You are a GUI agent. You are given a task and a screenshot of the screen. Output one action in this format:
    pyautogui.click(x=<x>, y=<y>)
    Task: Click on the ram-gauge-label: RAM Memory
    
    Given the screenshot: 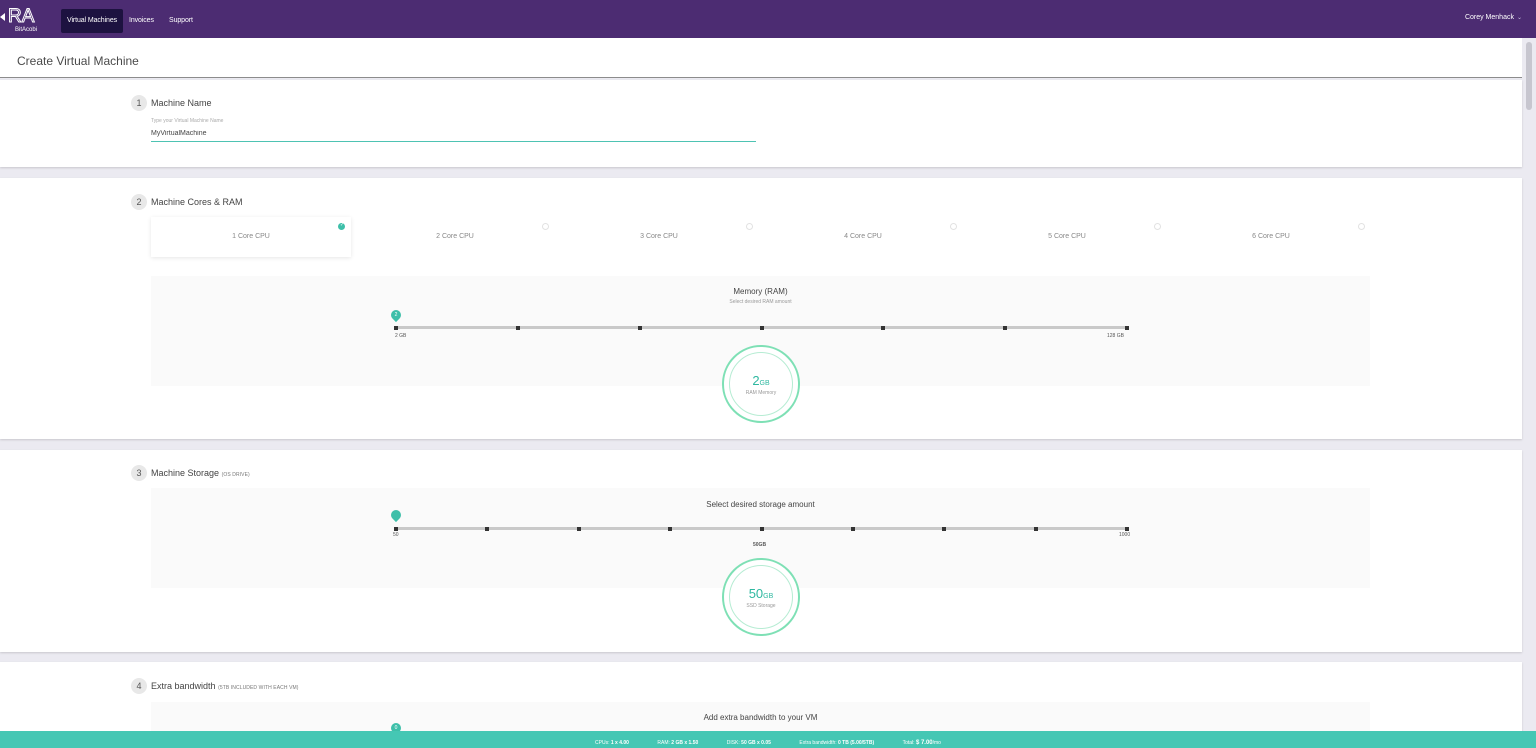 What is the action you would take?
    pyautogui.click(x=761, y=393)
    